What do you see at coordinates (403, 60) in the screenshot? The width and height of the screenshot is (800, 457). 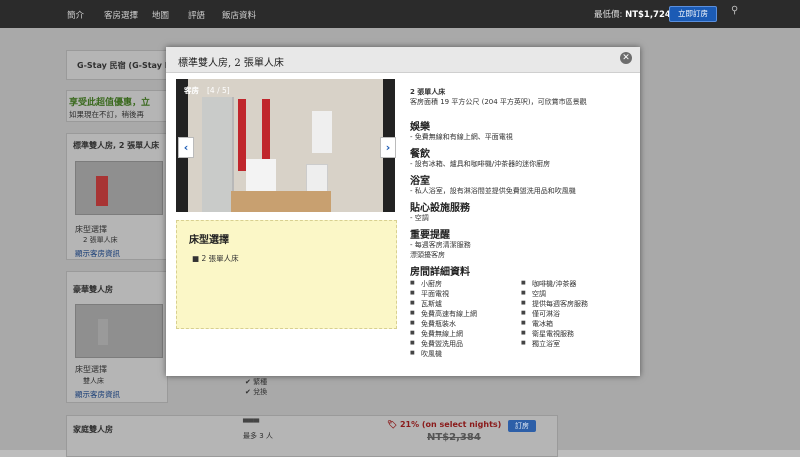 I see `modal-header: 標準雙人房, 2 張單人床 ✕` at bounding box center [403, 60].